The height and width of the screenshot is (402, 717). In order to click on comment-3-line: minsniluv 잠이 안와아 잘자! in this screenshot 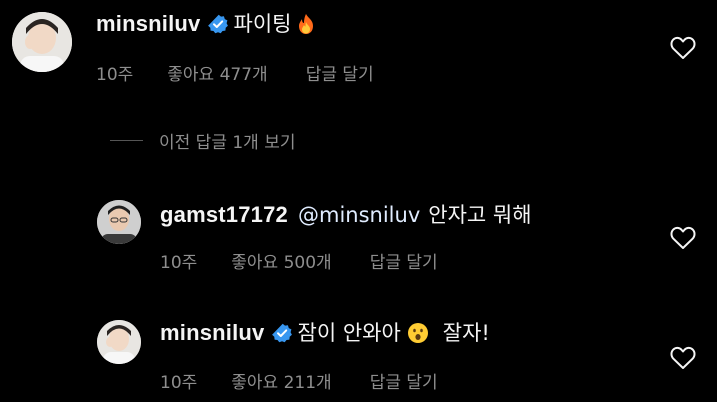, I will do `click(325, 333)`.